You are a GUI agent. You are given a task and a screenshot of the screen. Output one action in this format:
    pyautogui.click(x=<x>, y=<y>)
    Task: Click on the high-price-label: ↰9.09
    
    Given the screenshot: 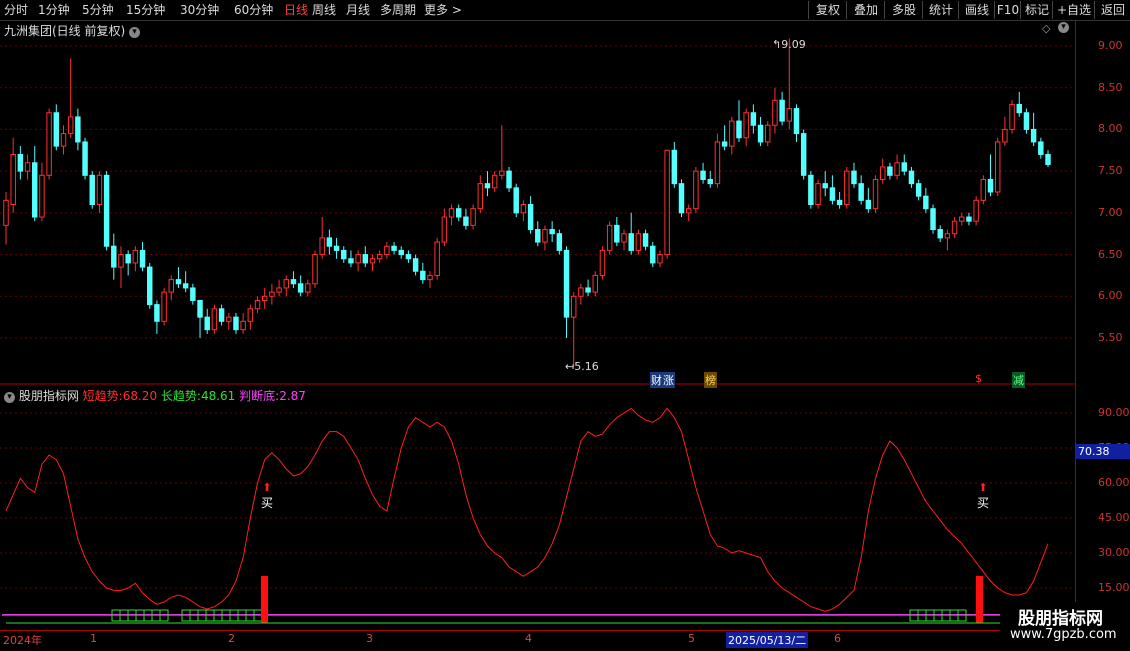 What is the action you would take?
    pyautogui.click(x=789, y=44)
    